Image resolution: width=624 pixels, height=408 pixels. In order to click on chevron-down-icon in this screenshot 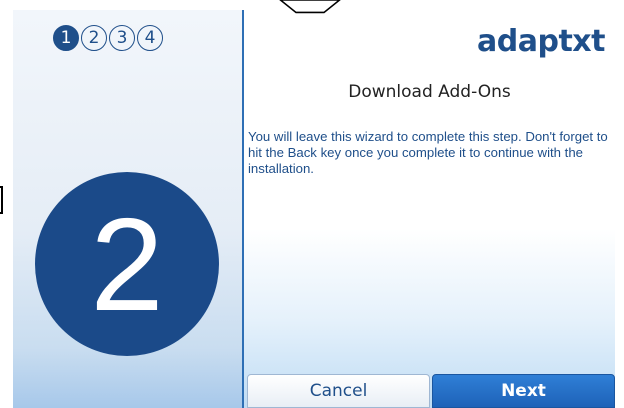, I will do `click(310, 7)`.